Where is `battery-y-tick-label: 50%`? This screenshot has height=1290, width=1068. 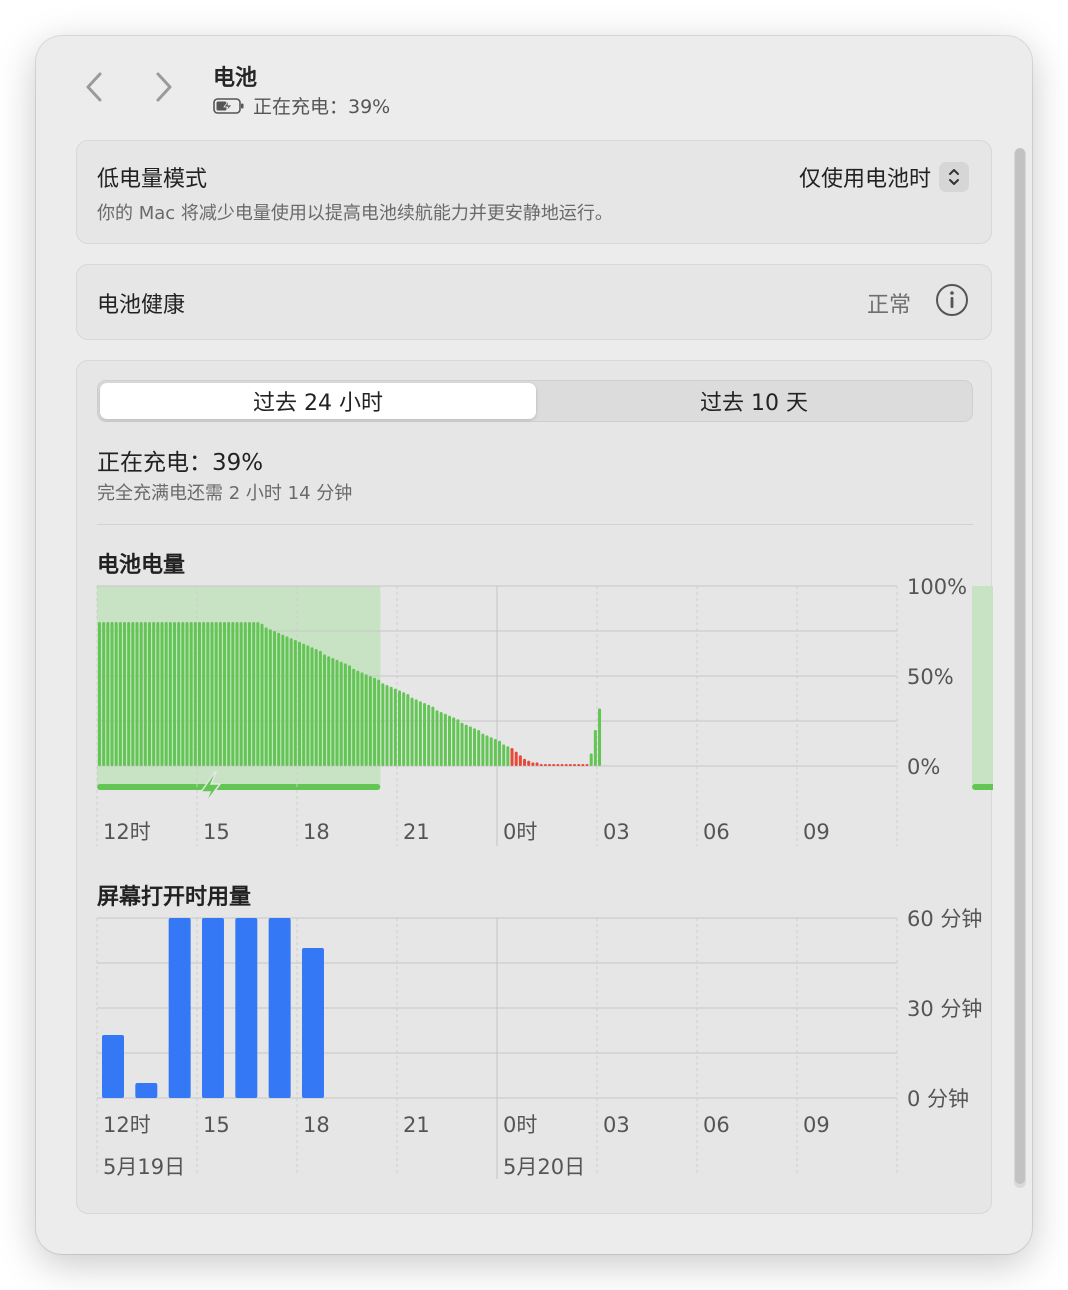 battery-y-tick-label: 50% is located at coordinates (930, 677).